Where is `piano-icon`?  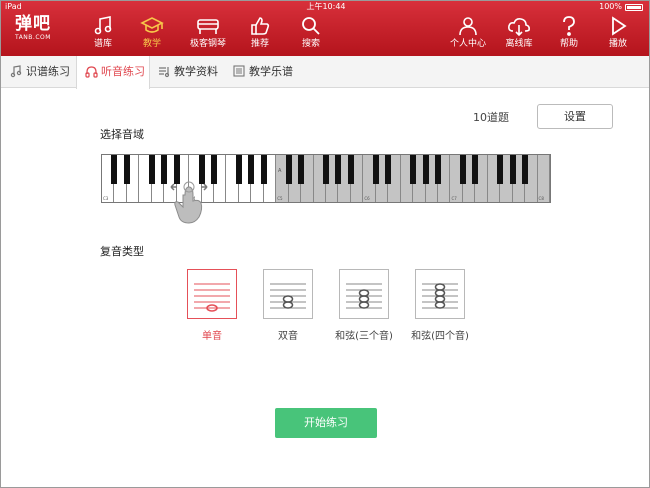
piano-icon is located at coordinates (208, 26).